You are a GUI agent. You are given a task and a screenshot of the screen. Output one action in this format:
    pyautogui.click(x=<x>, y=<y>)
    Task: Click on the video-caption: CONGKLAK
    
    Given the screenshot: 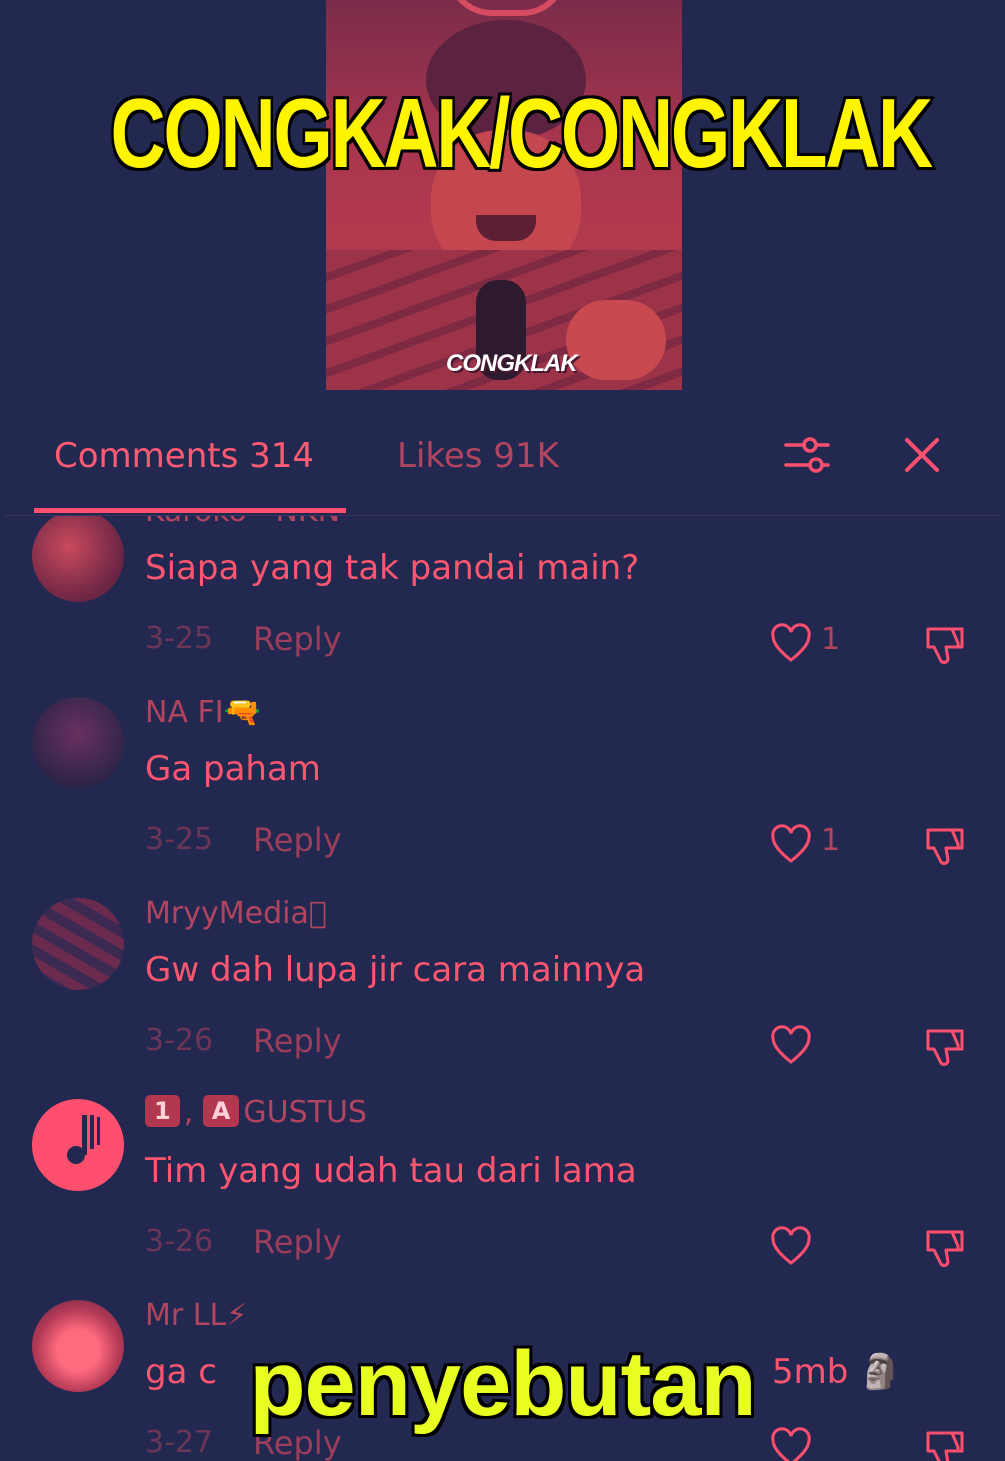 What is the action you would take?
    pyautogui.click(x=512, y=363)
    